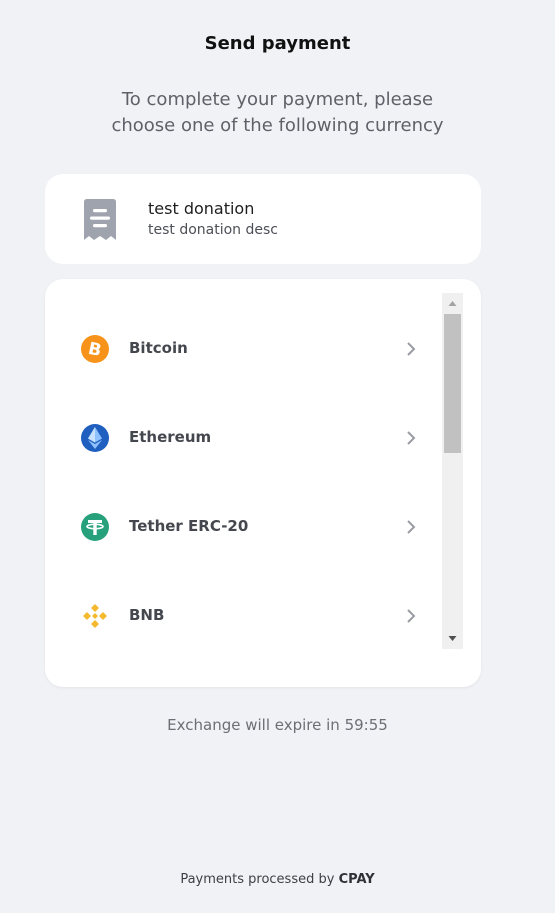 This screenshot has height=913, width=555. I want to click on currency-item-bitcoin: B Bitcoin, so click(242, 349).